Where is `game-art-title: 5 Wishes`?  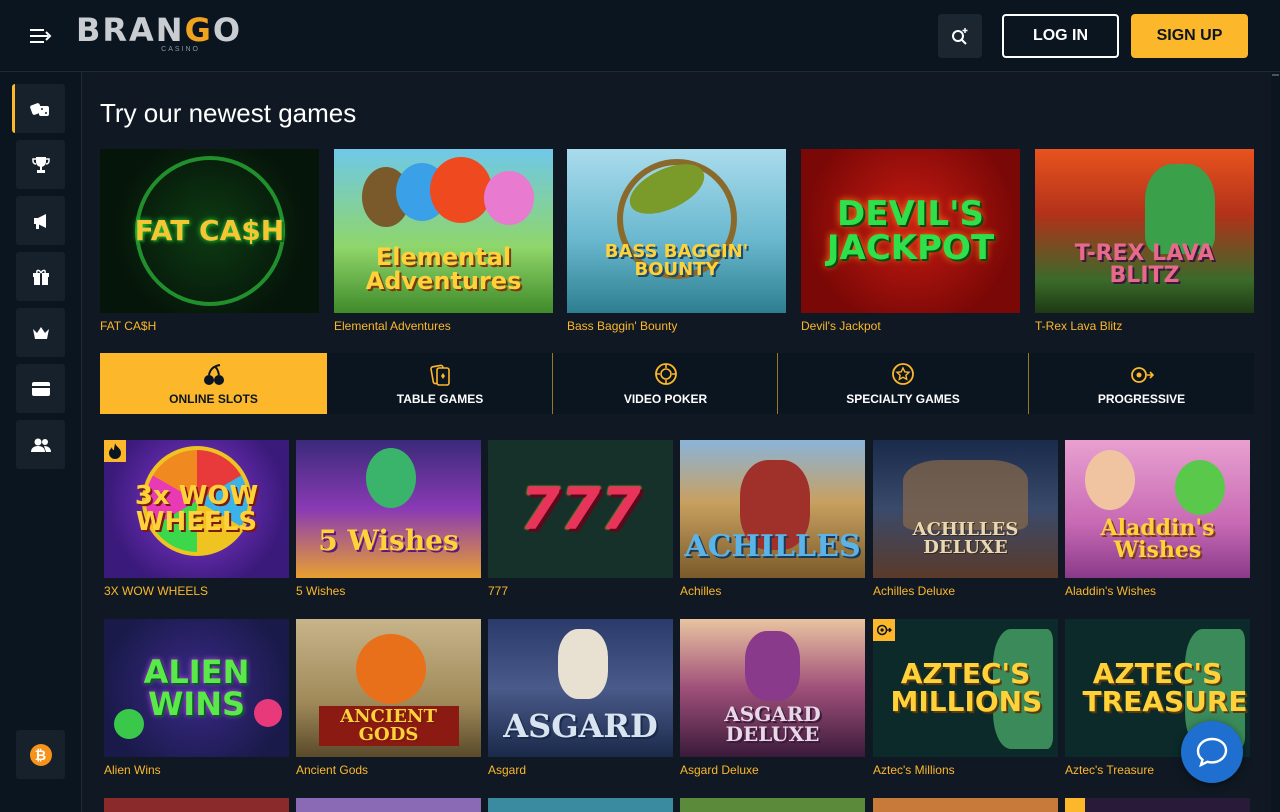 game-art-title: 5 Wishes is located at coordinates (388, 540).